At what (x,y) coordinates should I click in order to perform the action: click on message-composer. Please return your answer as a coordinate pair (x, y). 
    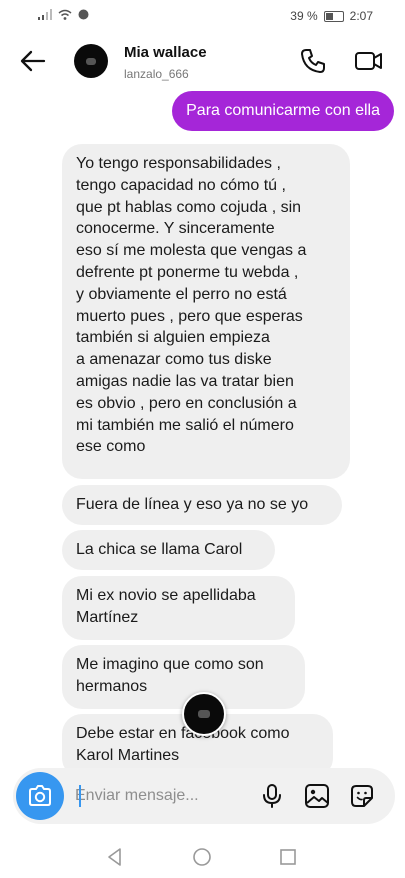
    Looking at the image, I should click on (204, 796).